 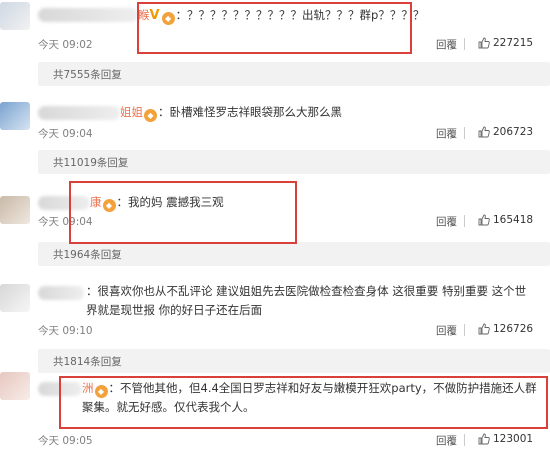 I want to click on replies-bar: 共1814条回复, so click(x=294, y=361).